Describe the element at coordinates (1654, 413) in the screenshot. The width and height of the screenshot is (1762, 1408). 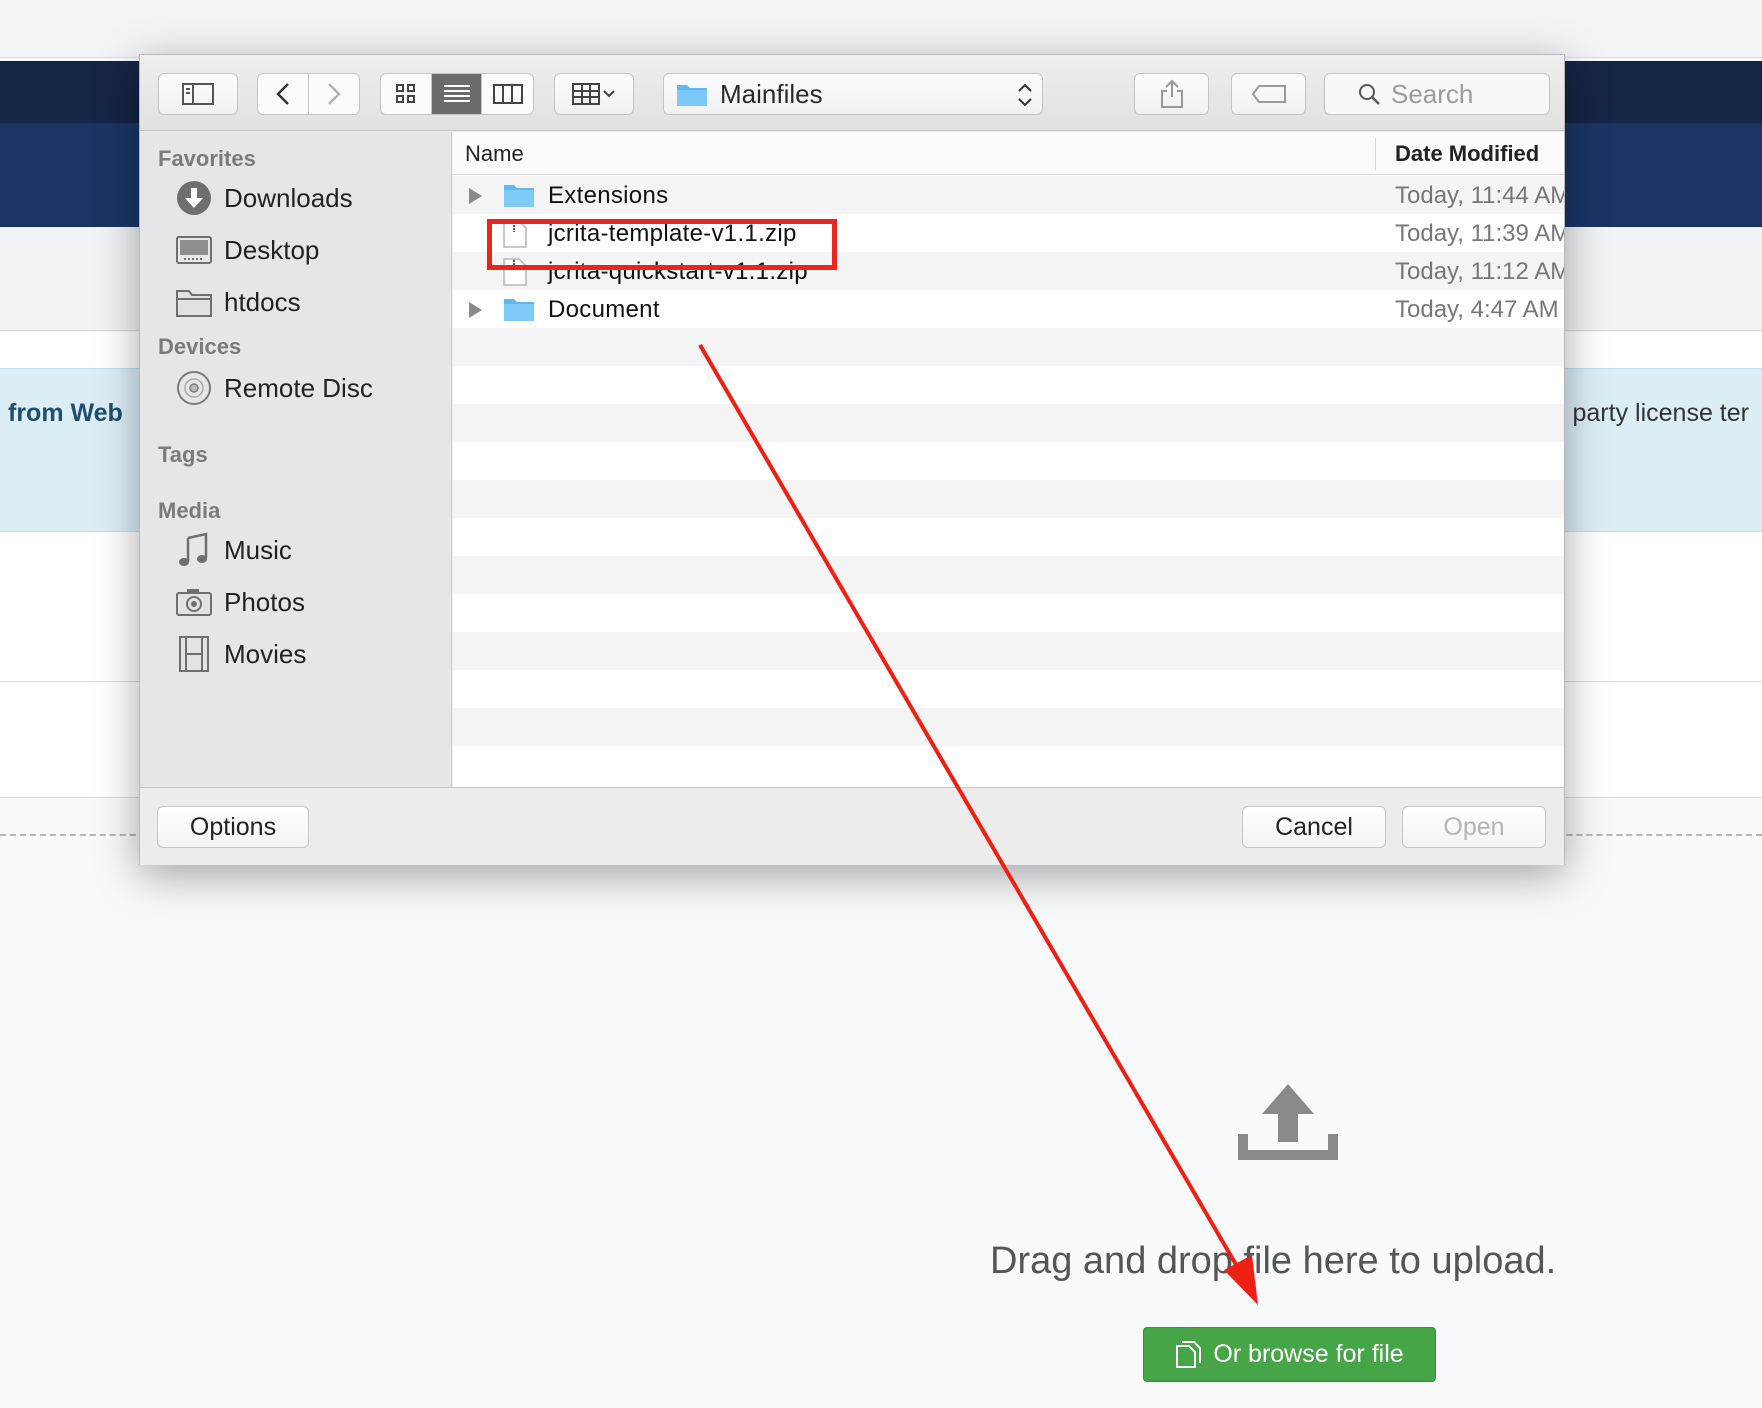
I see `alert-right-text: l party license ter` at that location.